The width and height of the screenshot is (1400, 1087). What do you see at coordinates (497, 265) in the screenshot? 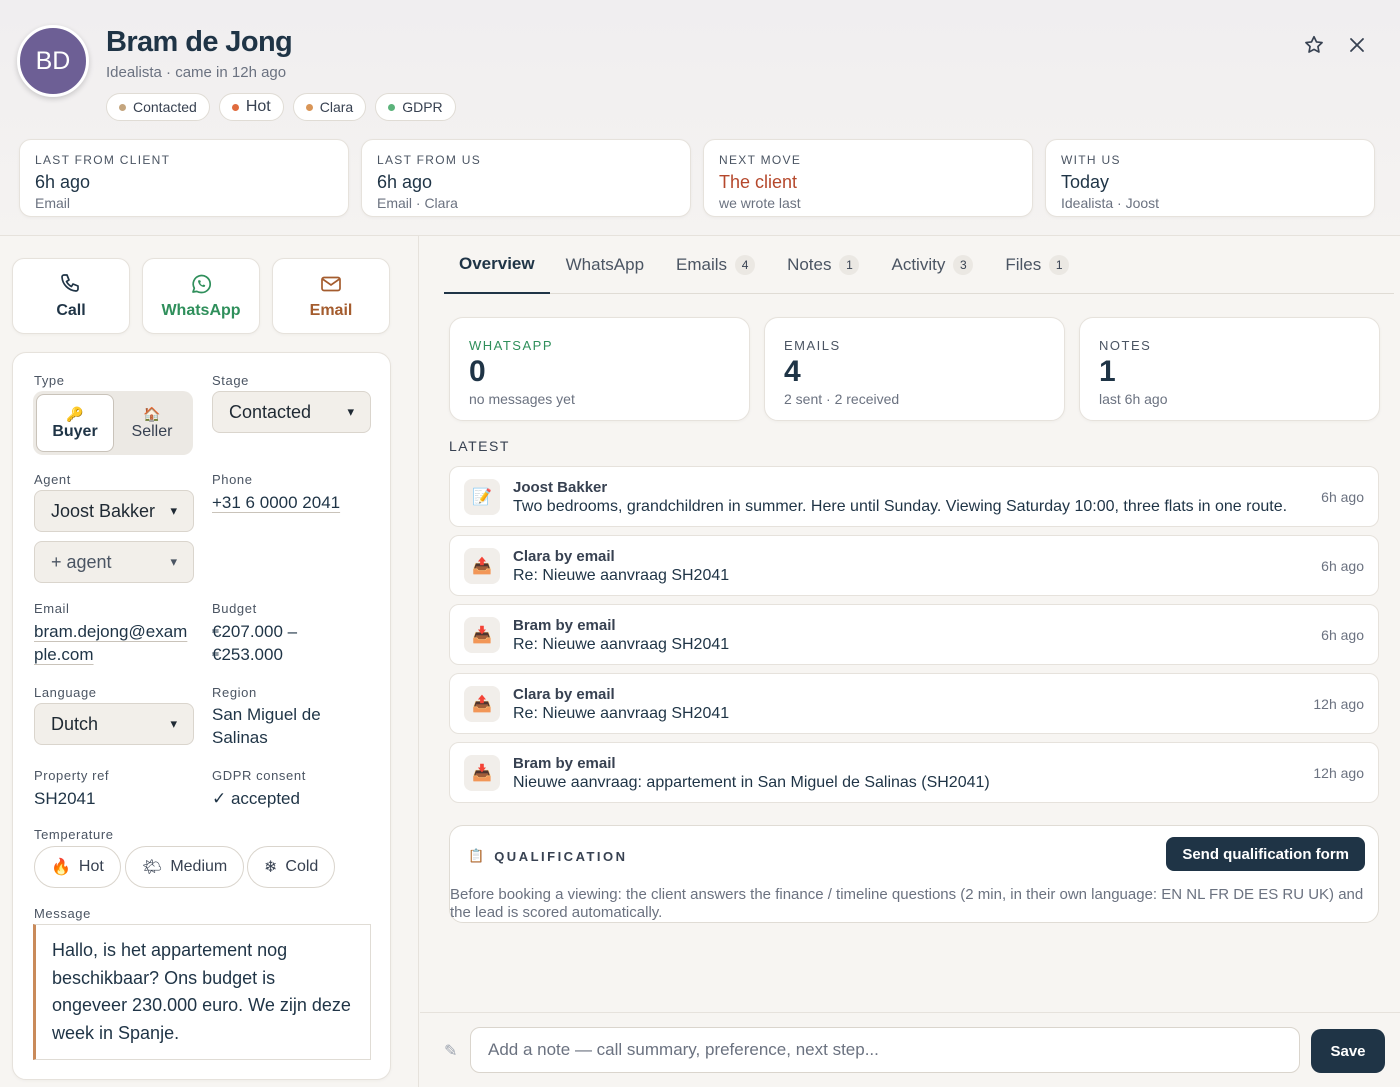
I see `tab-overview: Overview` at bounding box center [497, 265].